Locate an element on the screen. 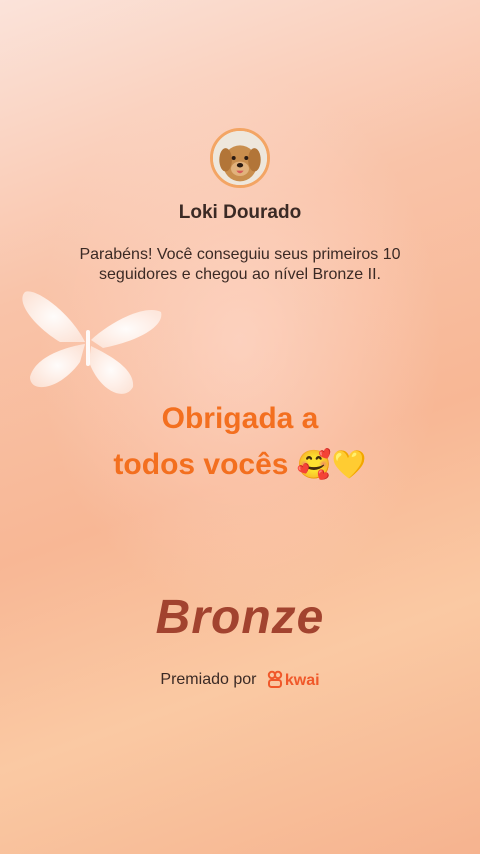 Image resolution: width=480 pixels, height=854 pixels. butterfly-icon is located at coordinates (92, 342).